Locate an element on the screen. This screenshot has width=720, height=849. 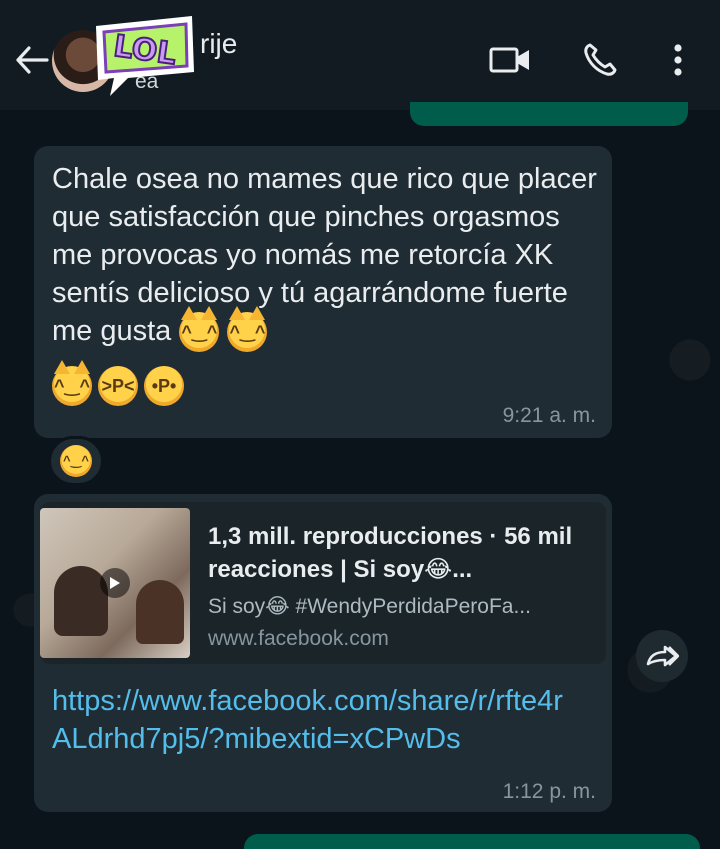
chat-header: rije ea LOL is located at coordinates (360, 55).